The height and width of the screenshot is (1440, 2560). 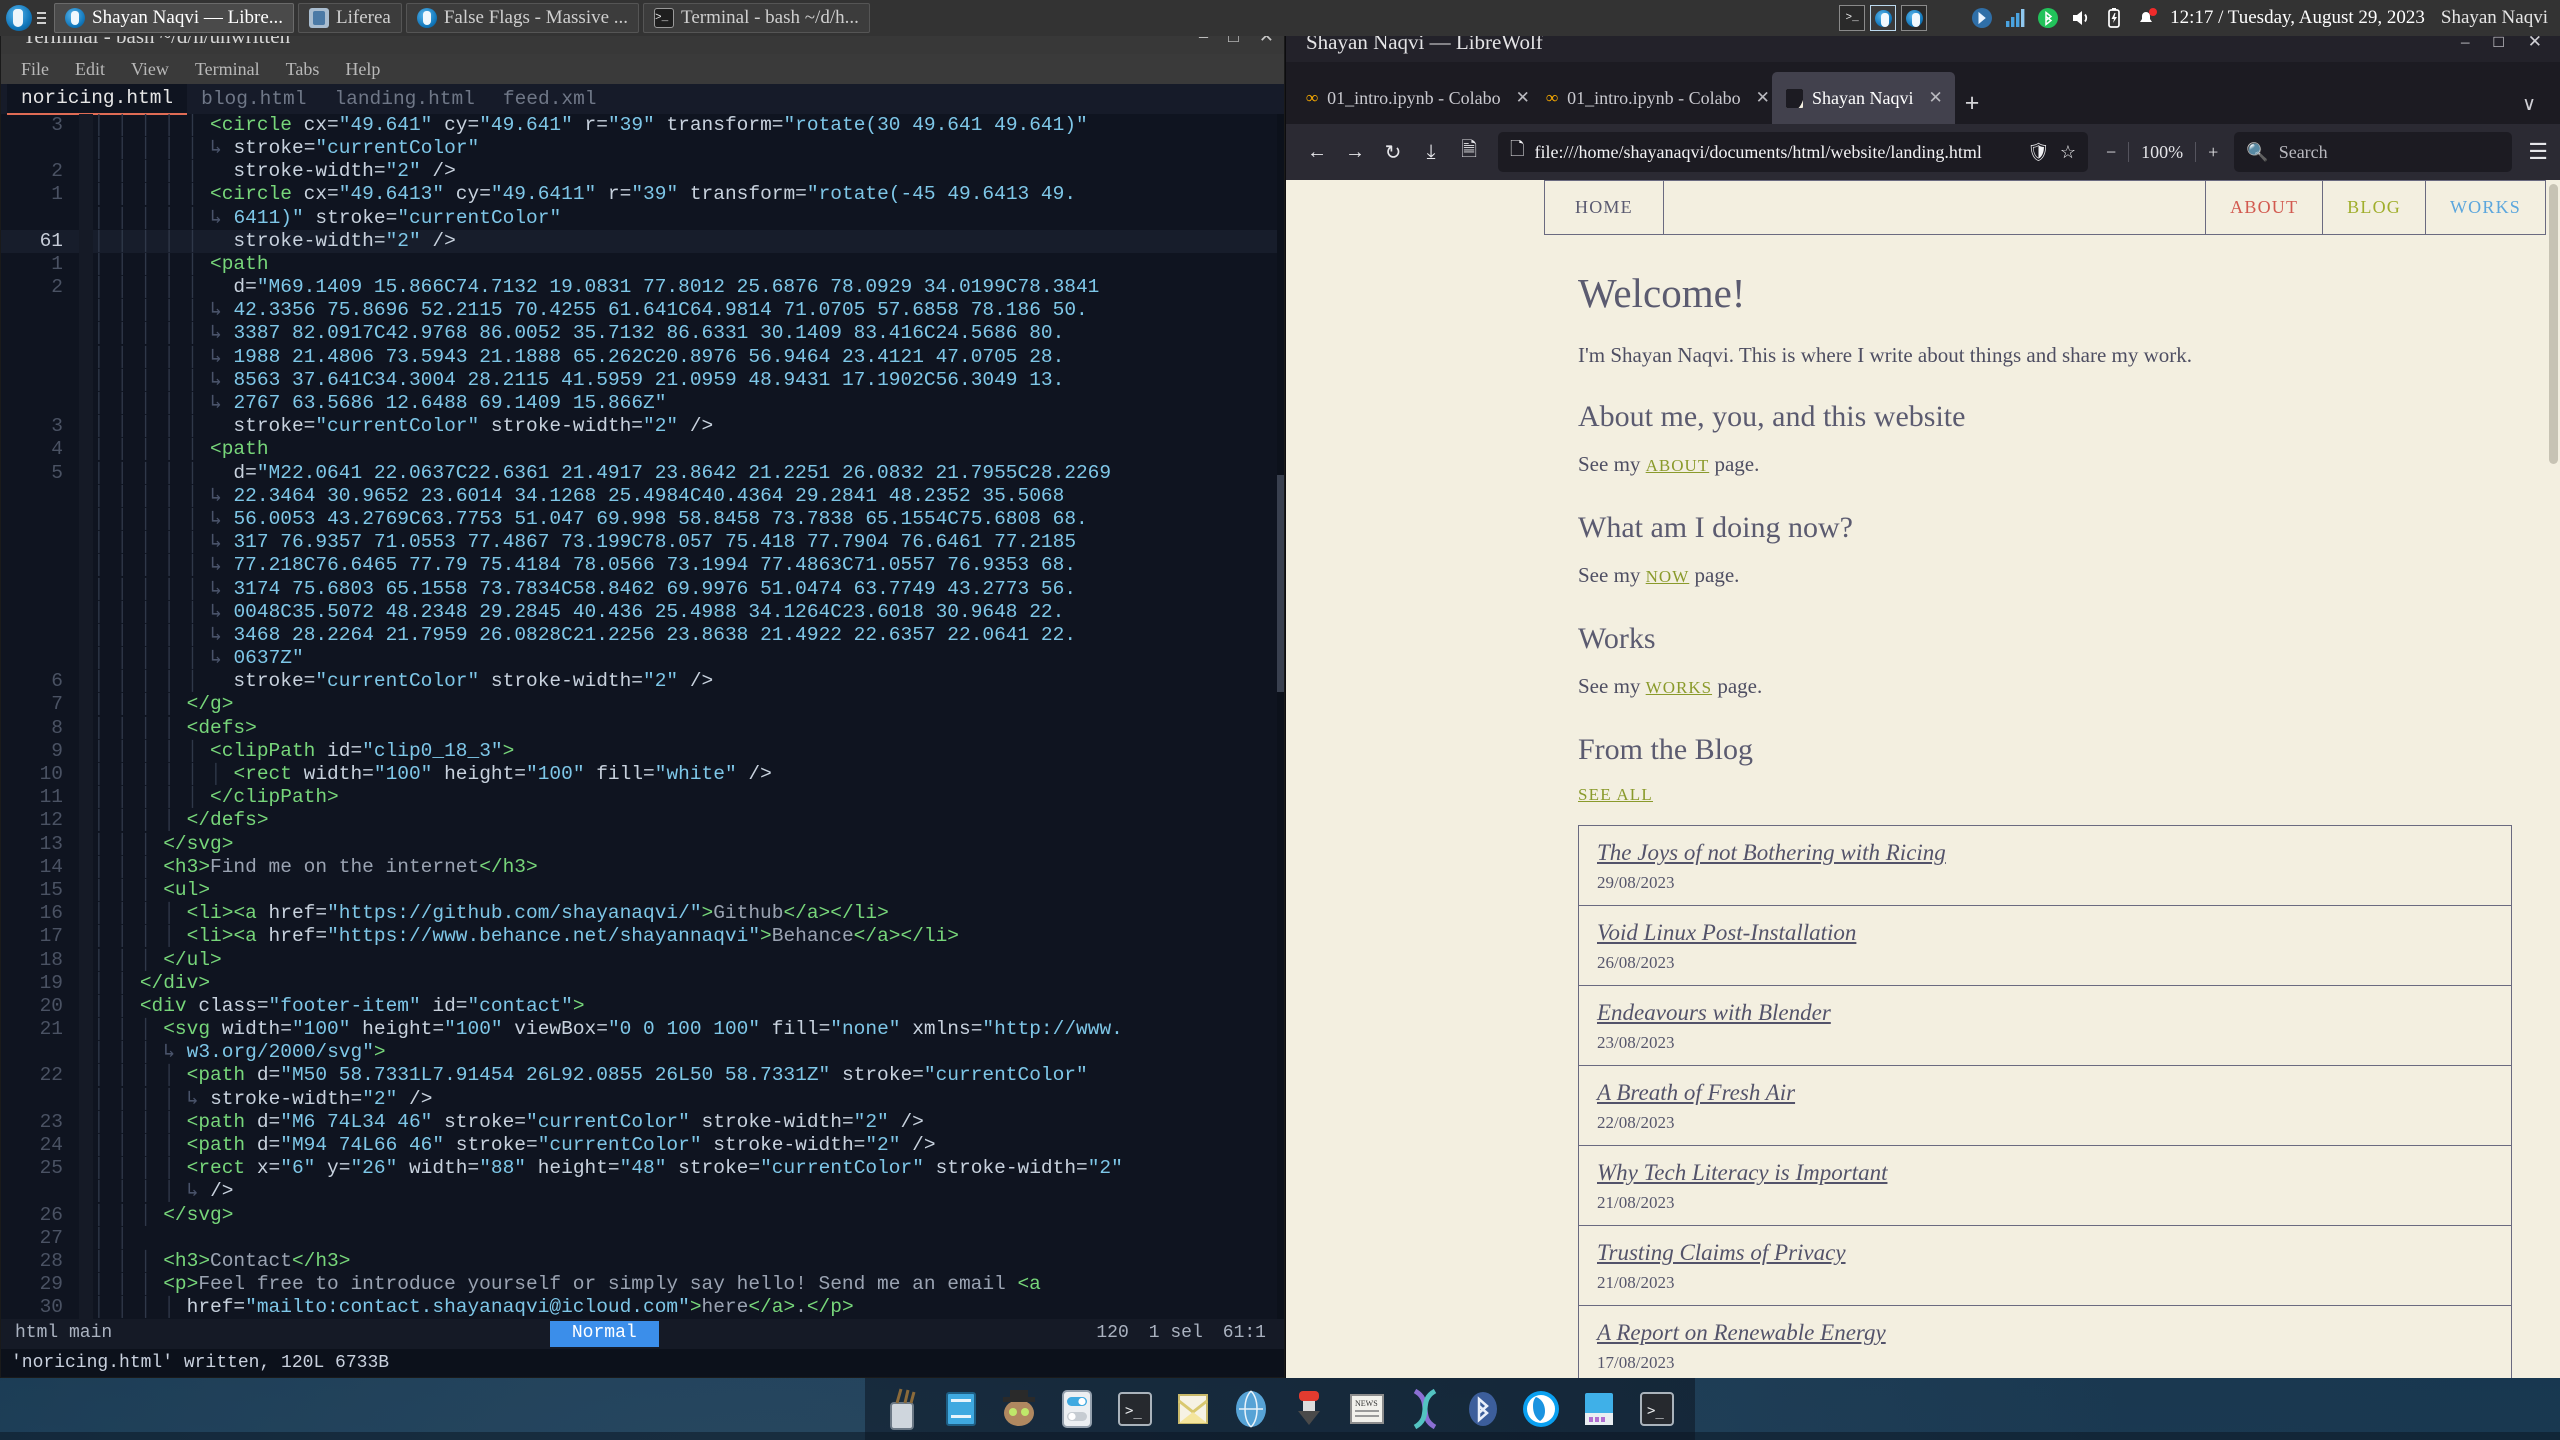 What do you see at coordinates (90, 69) in the screenshot?
I see `menu-edit: Edit` at bounding box center [90, 69].